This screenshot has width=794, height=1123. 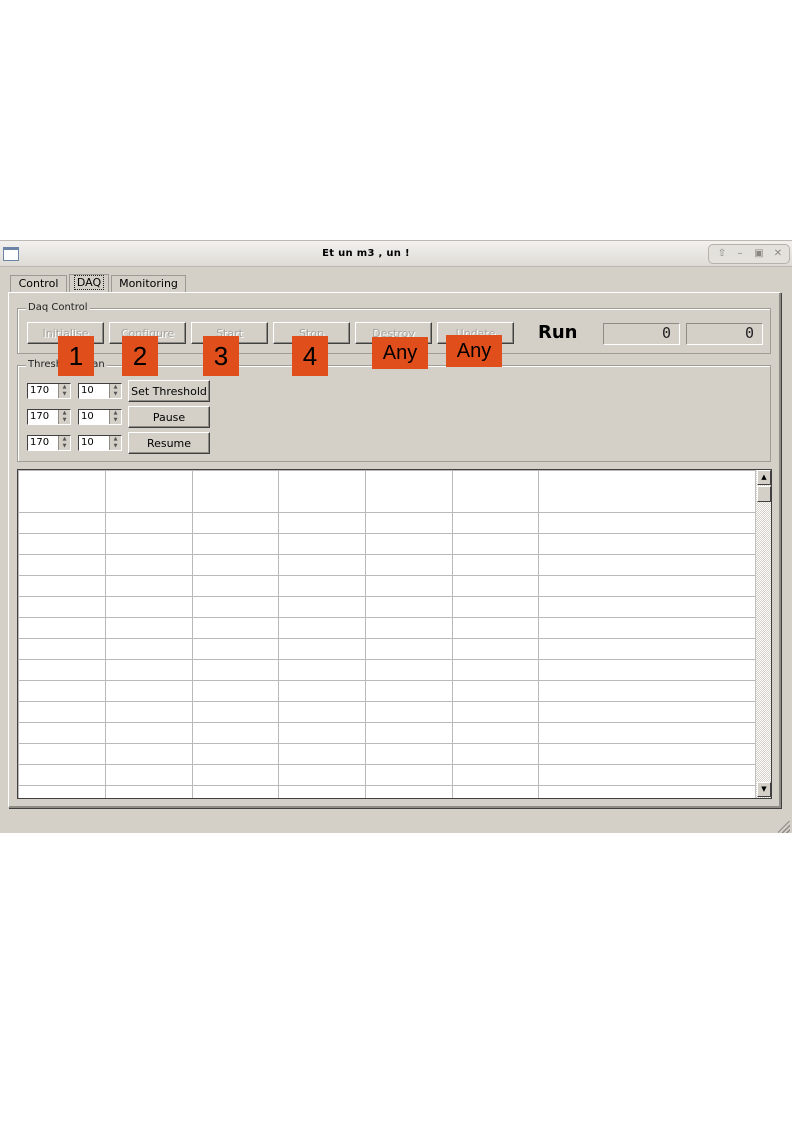 I want to click on title-bar: Et un m3 , un ! ⇧ – ▣ ✕, so click(x=396, y=254).